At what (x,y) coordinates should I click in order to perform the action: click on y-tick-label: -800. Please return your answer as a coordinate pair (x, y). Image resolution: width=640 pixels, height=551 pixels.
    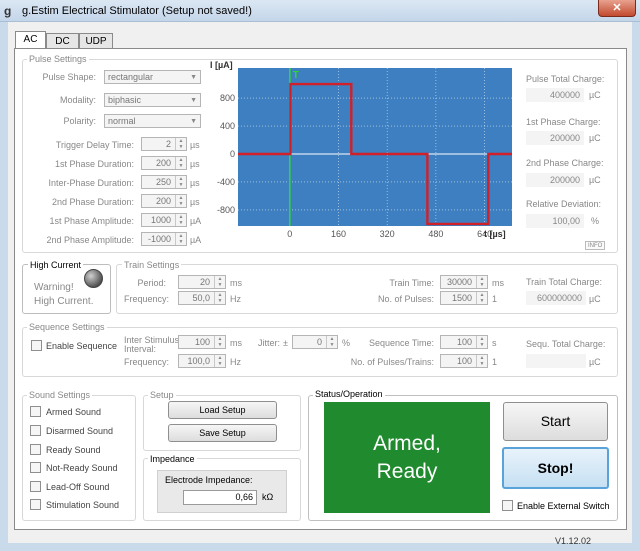
    Looking at the image, I should click on (226, 210).